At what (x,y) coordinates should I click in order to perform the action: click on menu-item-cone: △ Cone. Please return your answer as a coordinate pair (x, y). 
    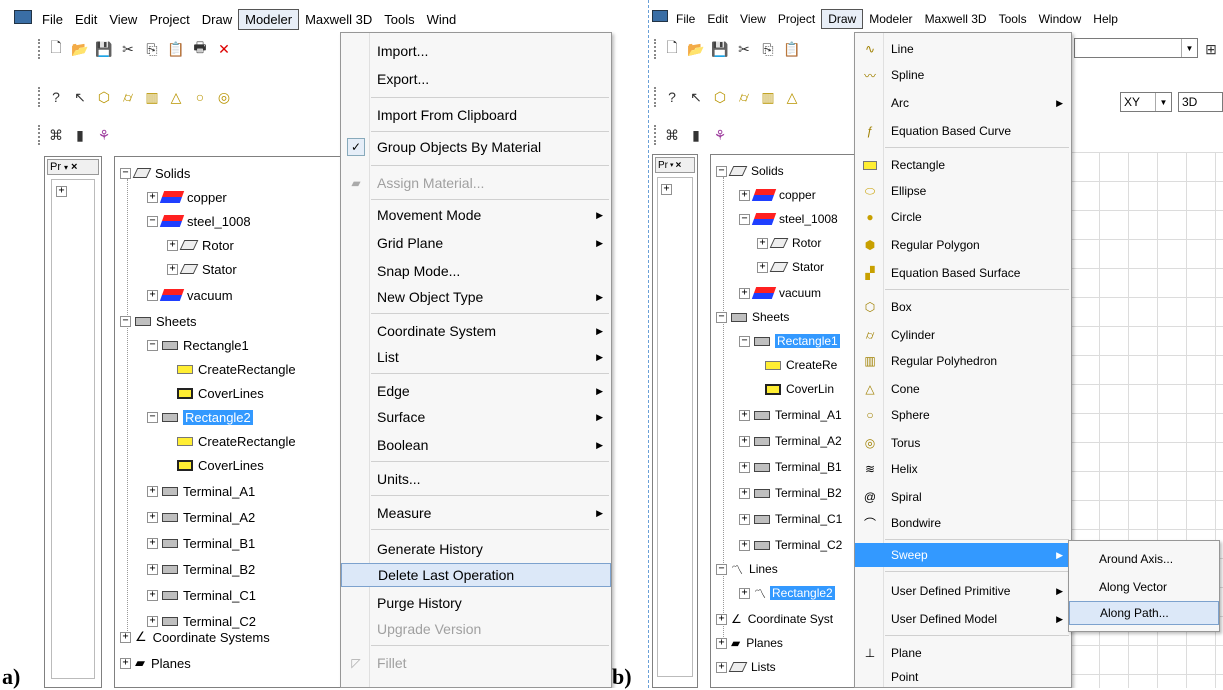
    Looking at the image, I should click on (963, 389).